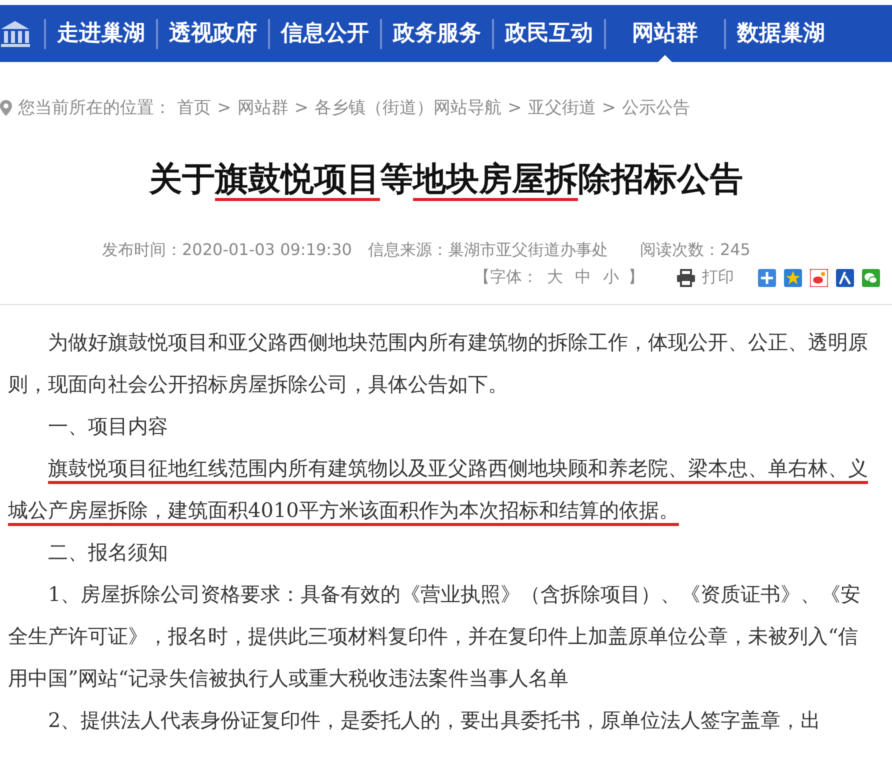 This screenshot has height=767, width=892. What do you see at coordinates (665, 33) in the screenshot?
I see `nav-tab: 网站群` at bounding box center [665, 33].